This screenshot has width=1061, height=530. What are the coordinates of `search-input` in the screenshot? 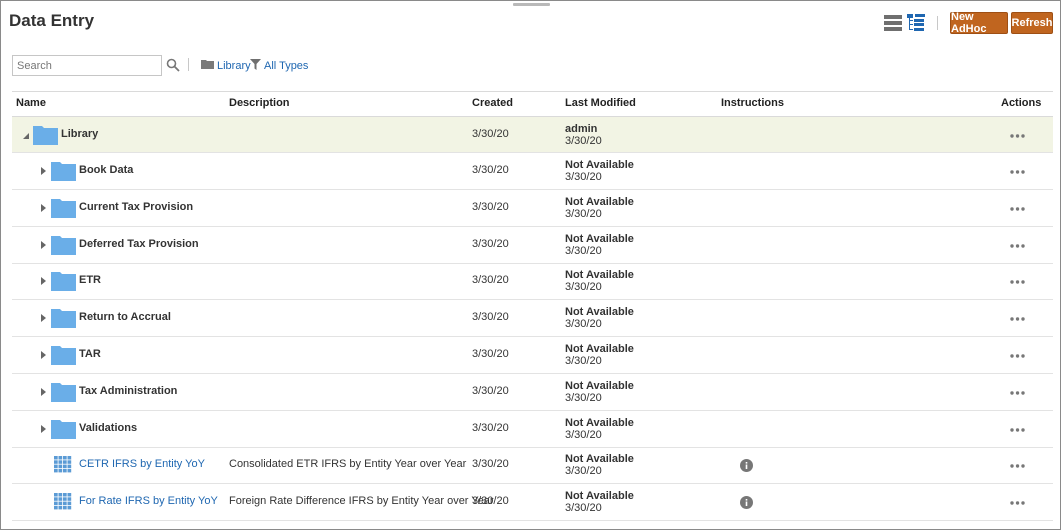 It's located at (87, 65).